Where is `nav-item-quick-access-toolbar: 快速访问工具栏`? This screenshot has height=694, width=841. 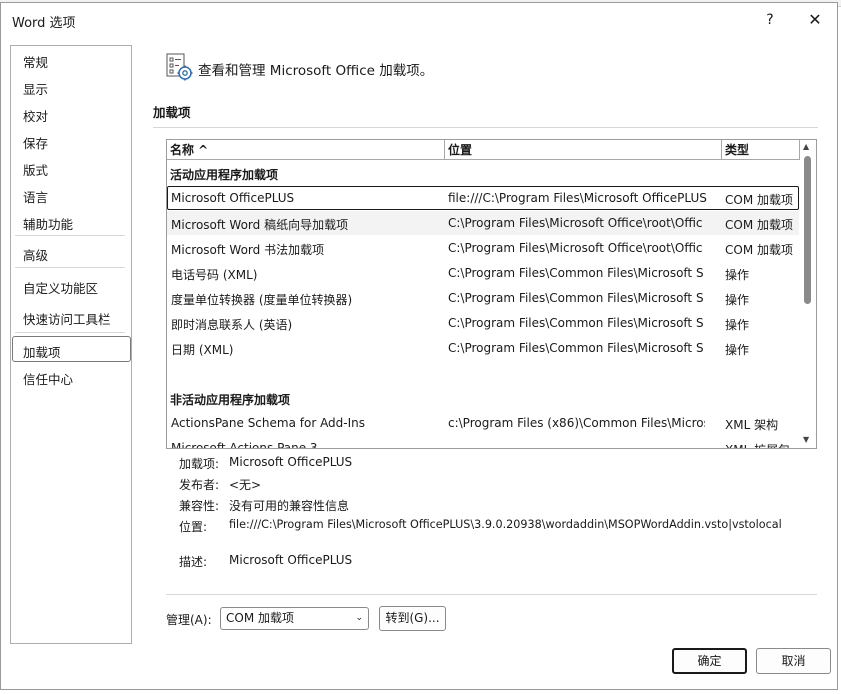 nav-item-quick-access-toolbar: 快速访问工具栏 is located at coordinates (67, 318).